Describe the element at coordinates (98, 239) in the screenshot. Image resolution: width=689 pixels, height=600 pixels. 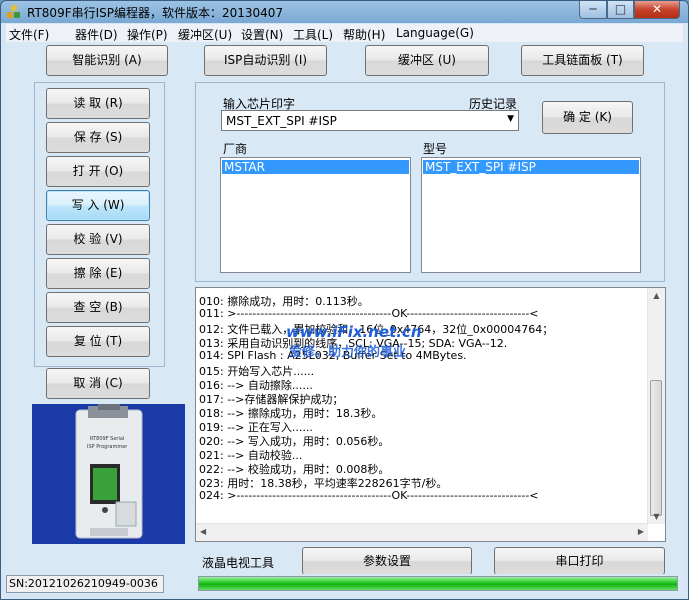
I see `verify-button: 校 验 (V)` at that location.